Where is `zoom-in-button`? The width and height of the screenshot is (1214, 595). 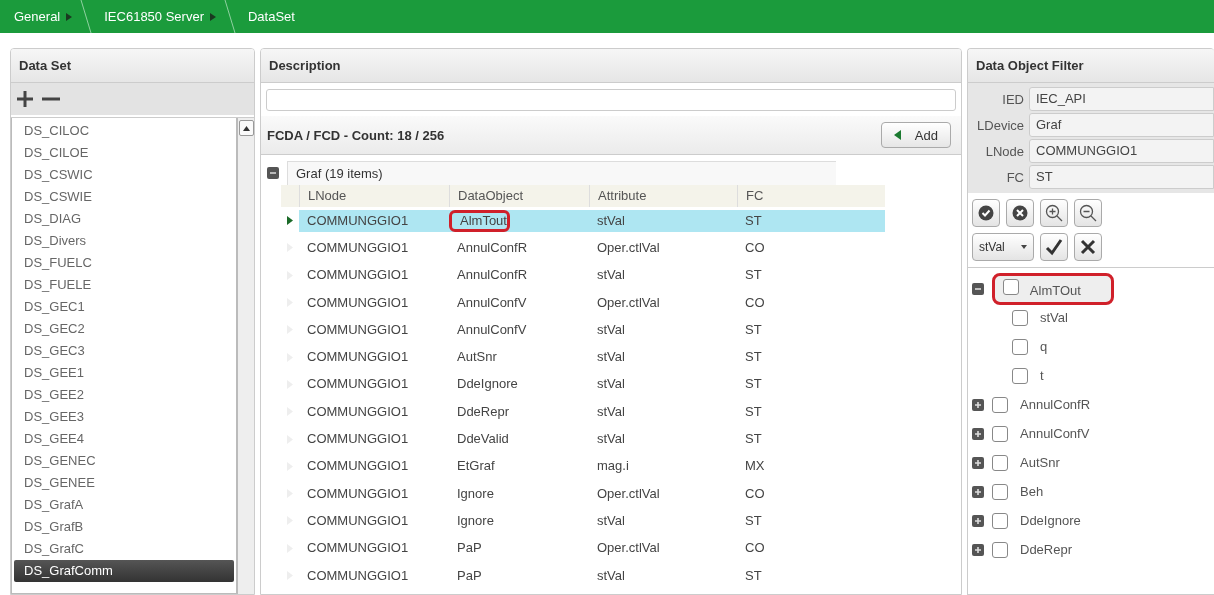 zoom-in-button is located at coordinates (1054, 213).